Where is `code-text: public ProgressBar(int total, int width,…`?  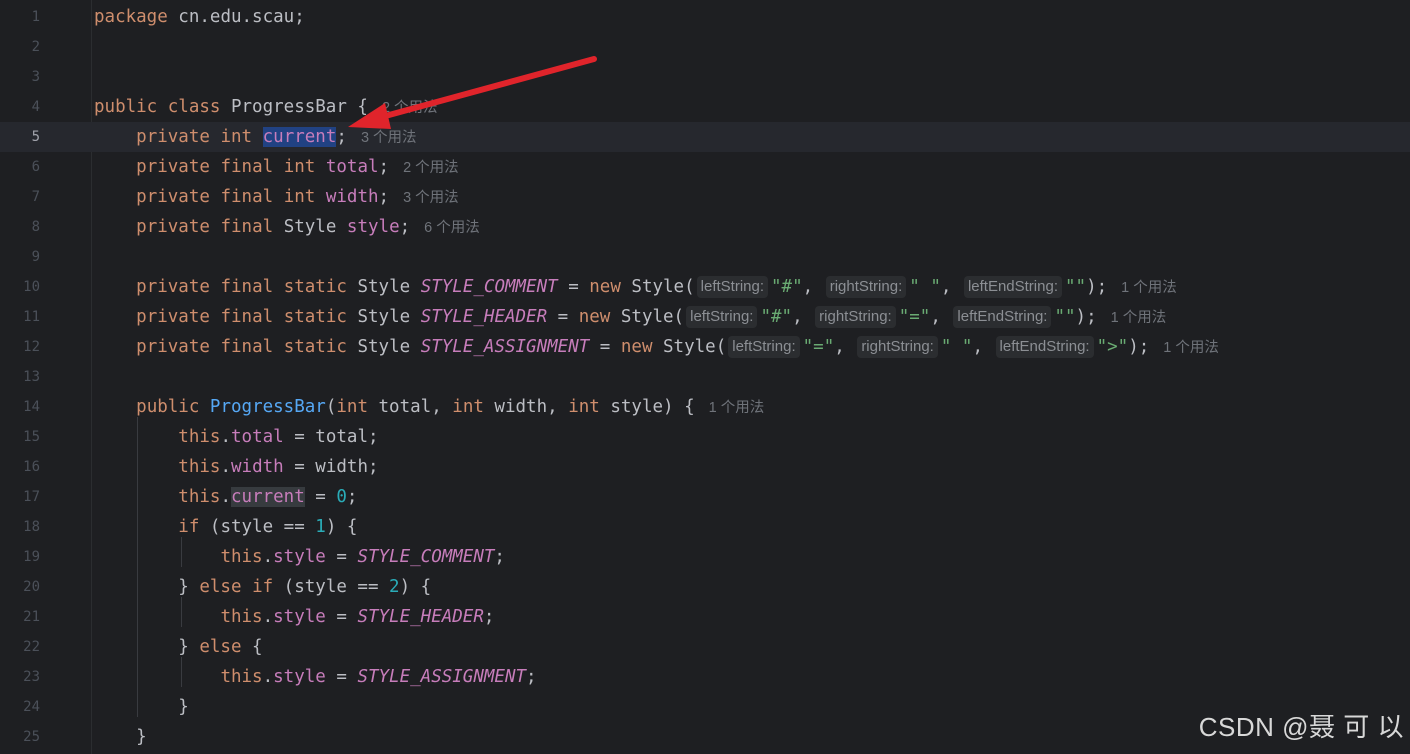 code-text: public ProgressBar(int total, int width,… is located at coordinates (429, 407).